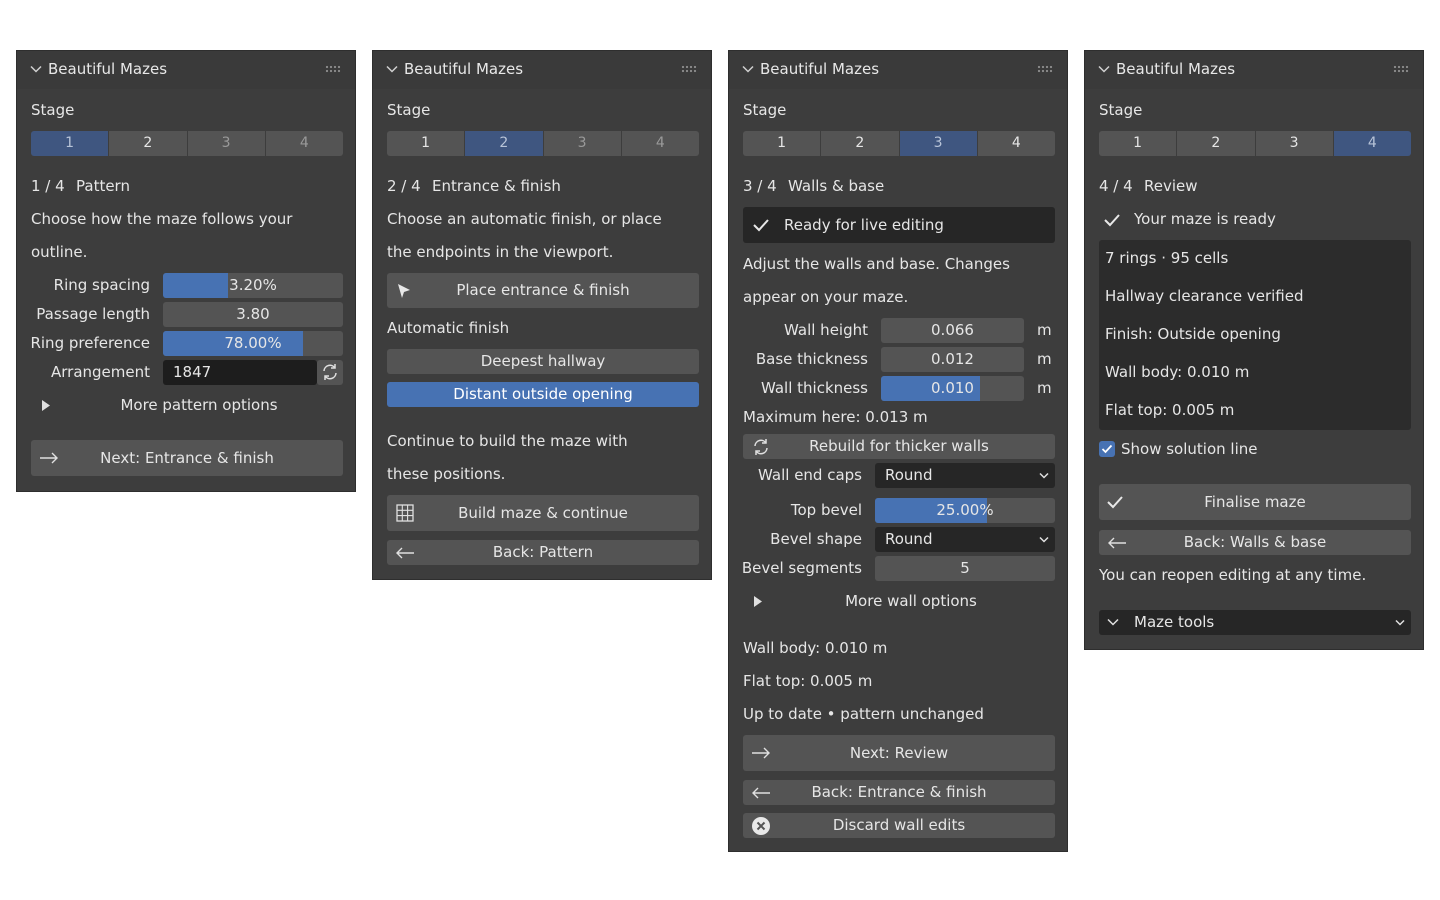 The image size is (1440, 900). I want to click on back-pattern-label: Back: Pattern, so click(543, 552).